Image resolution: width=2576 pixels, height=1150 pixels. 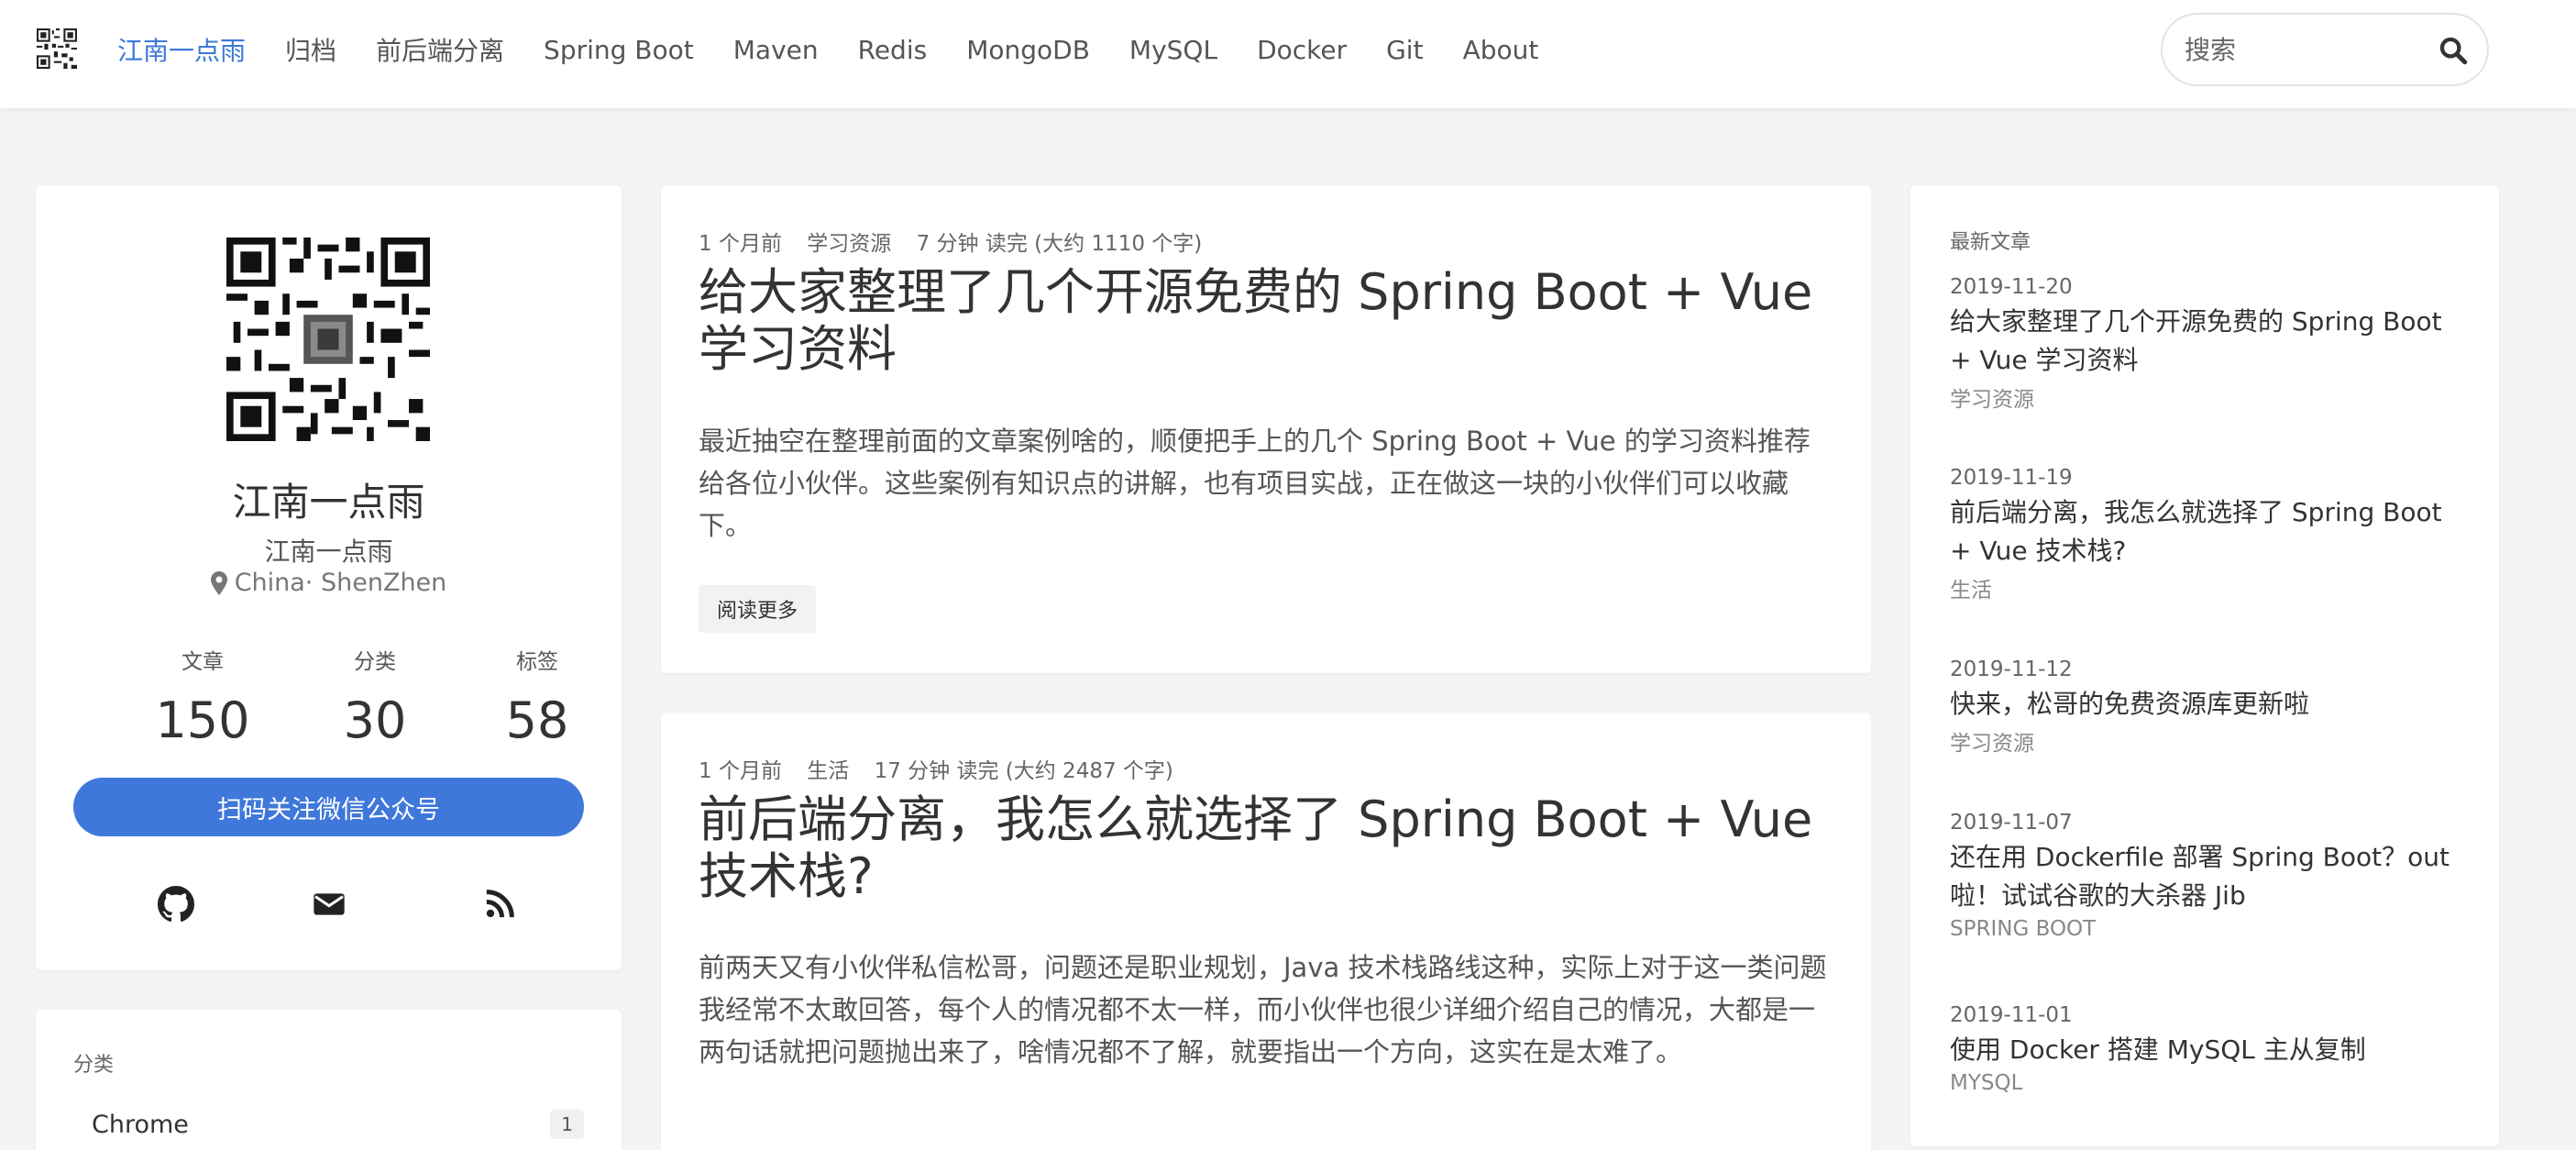 What do you see at coordinates (328, 502) in the screenshot?
I see `profile-name: 江南一点雨` at bounding box center [328, 502].